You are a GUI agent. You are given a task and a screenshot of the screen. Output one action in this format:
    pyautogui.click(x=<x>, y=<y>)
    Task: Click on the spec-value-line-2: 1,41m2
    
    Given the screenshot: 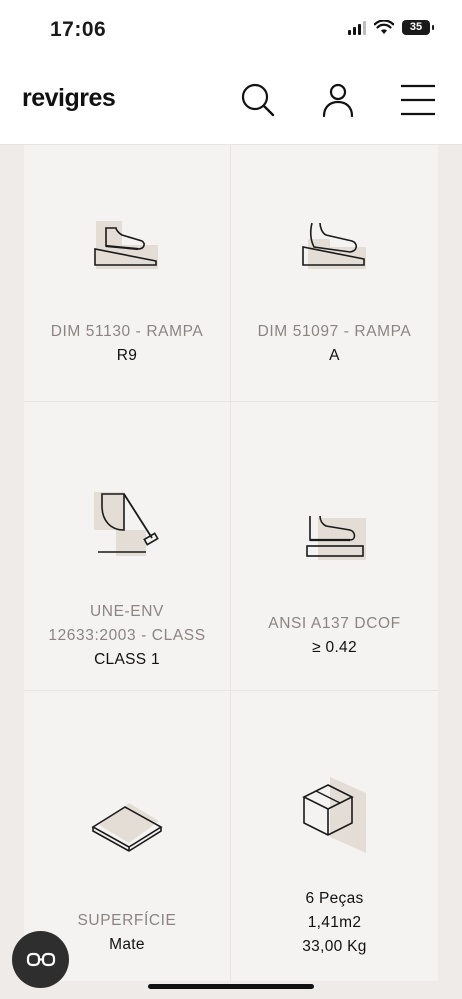 What is the action you would take?
    pyautogui.click(x=334, y=922)
    